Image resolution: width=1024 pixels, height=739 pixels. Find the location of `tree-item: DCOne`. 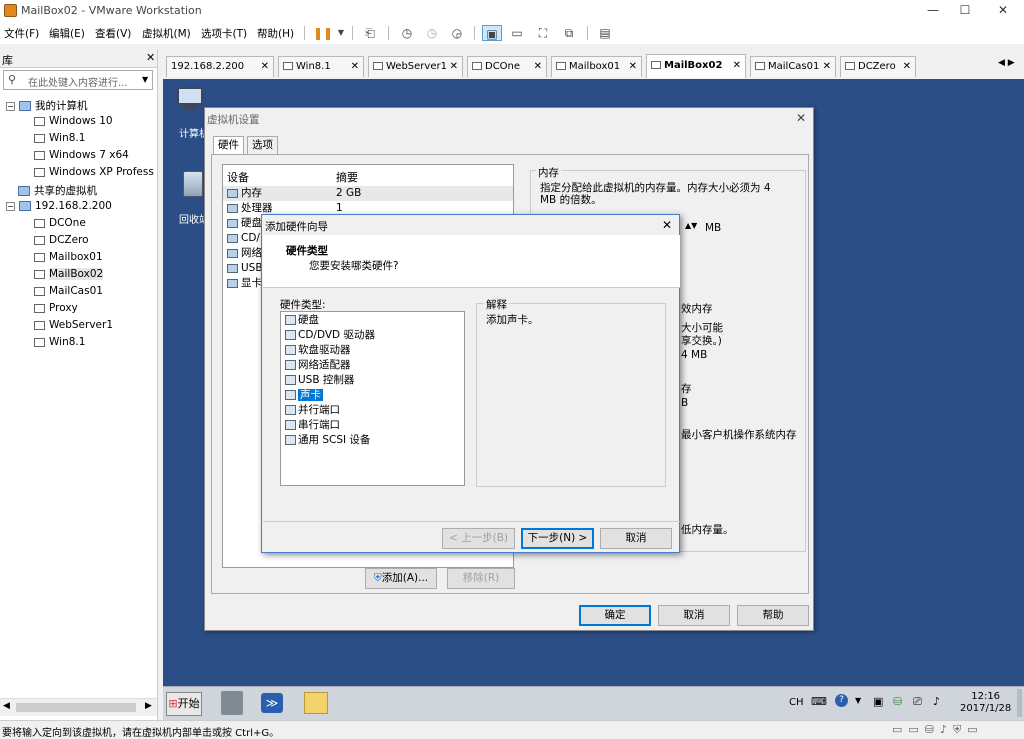

tree-item: DCOne is located at coordinates (60, 225).